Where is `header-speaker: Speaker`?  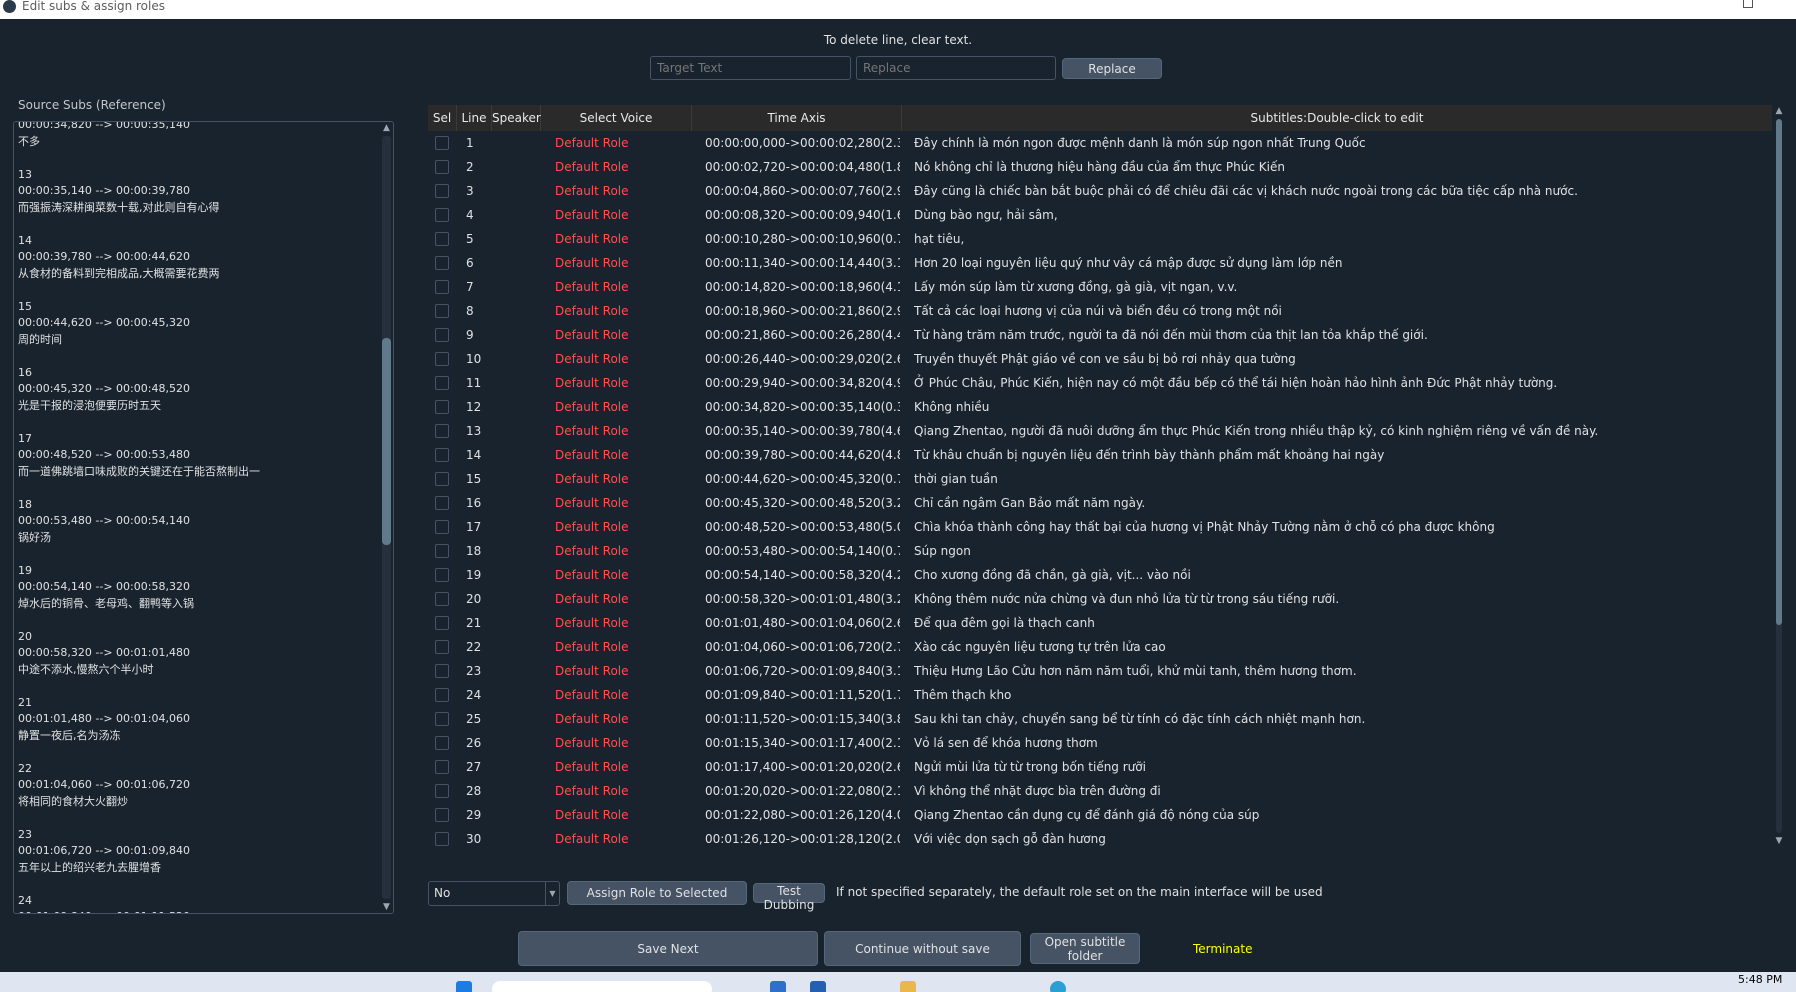 header-speaker: Speaker is located at coordinates (516, 118).